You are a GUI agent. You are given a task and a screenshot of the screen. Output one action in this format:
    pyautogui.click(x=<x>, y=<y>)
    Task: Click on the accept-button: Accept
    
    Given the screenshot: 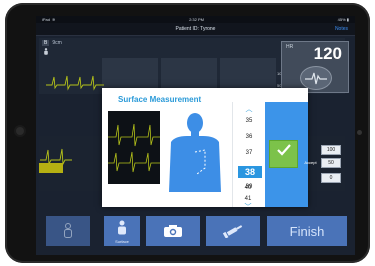 What is the action you would take?
    pyautogui.click(x=293, y=154)
    